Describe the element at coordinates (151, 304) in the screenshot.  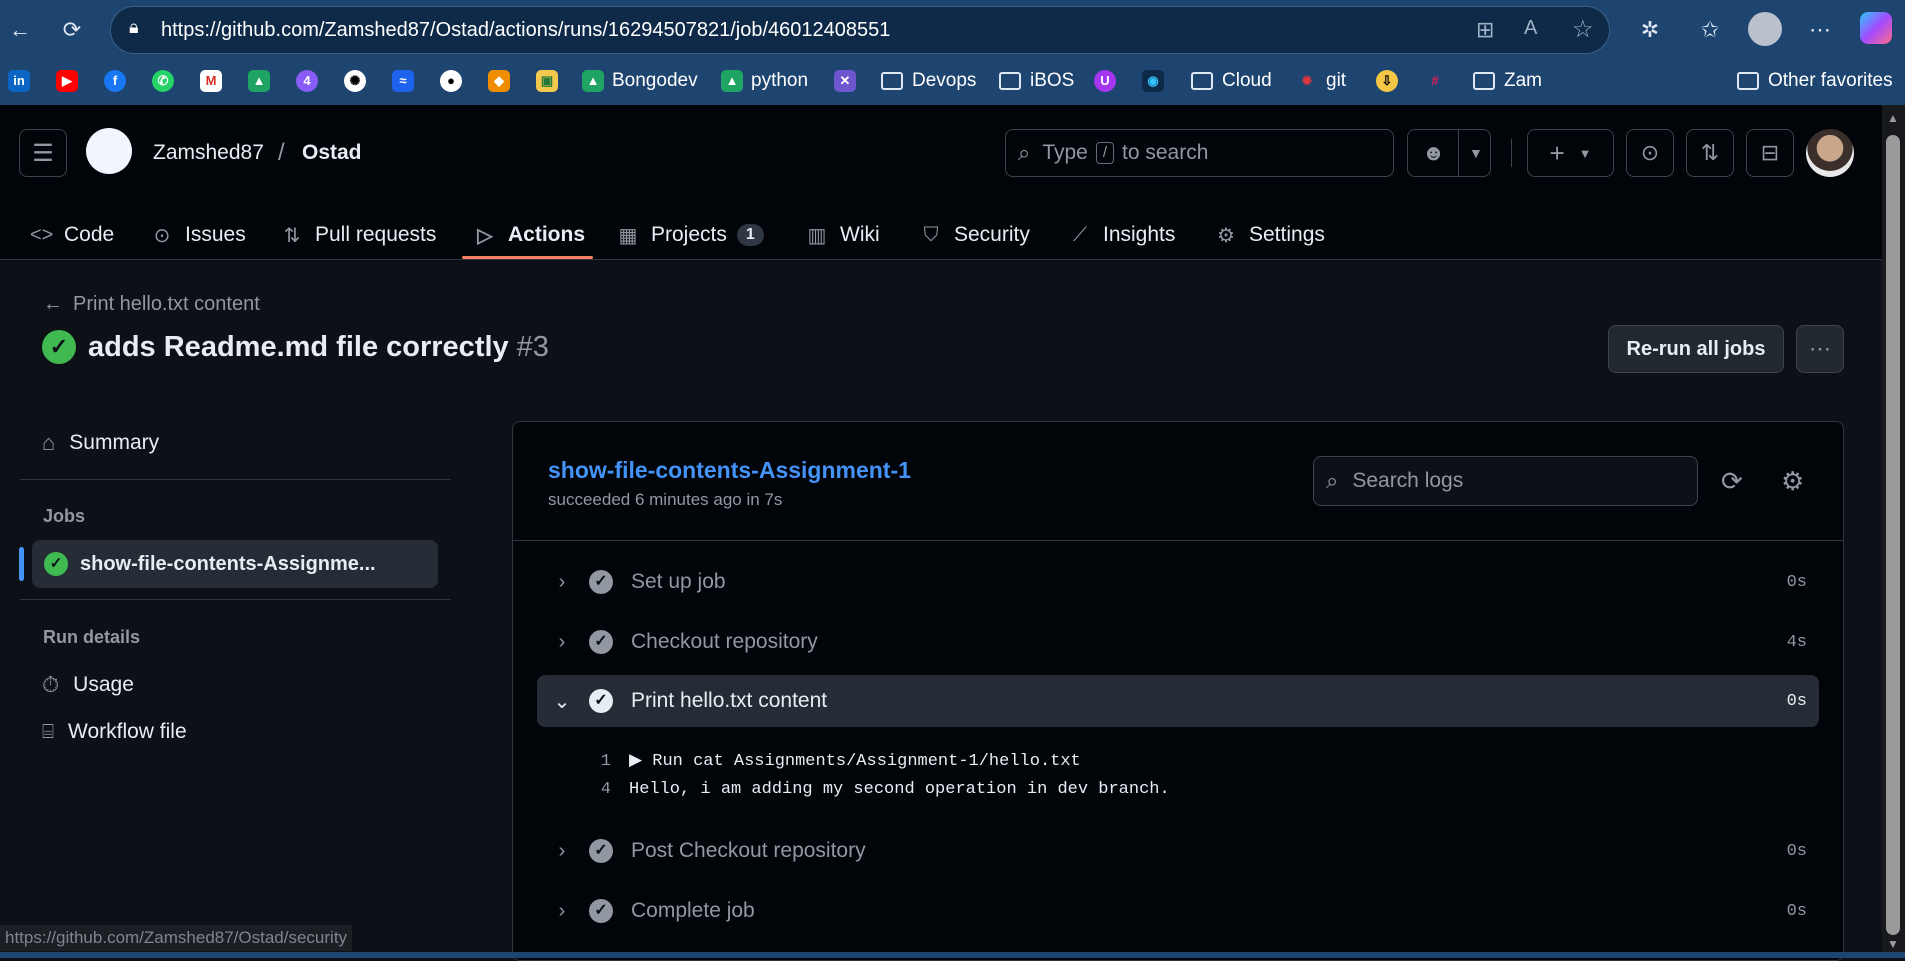
I see `back-link: ← Print hello.txt content` at that location.